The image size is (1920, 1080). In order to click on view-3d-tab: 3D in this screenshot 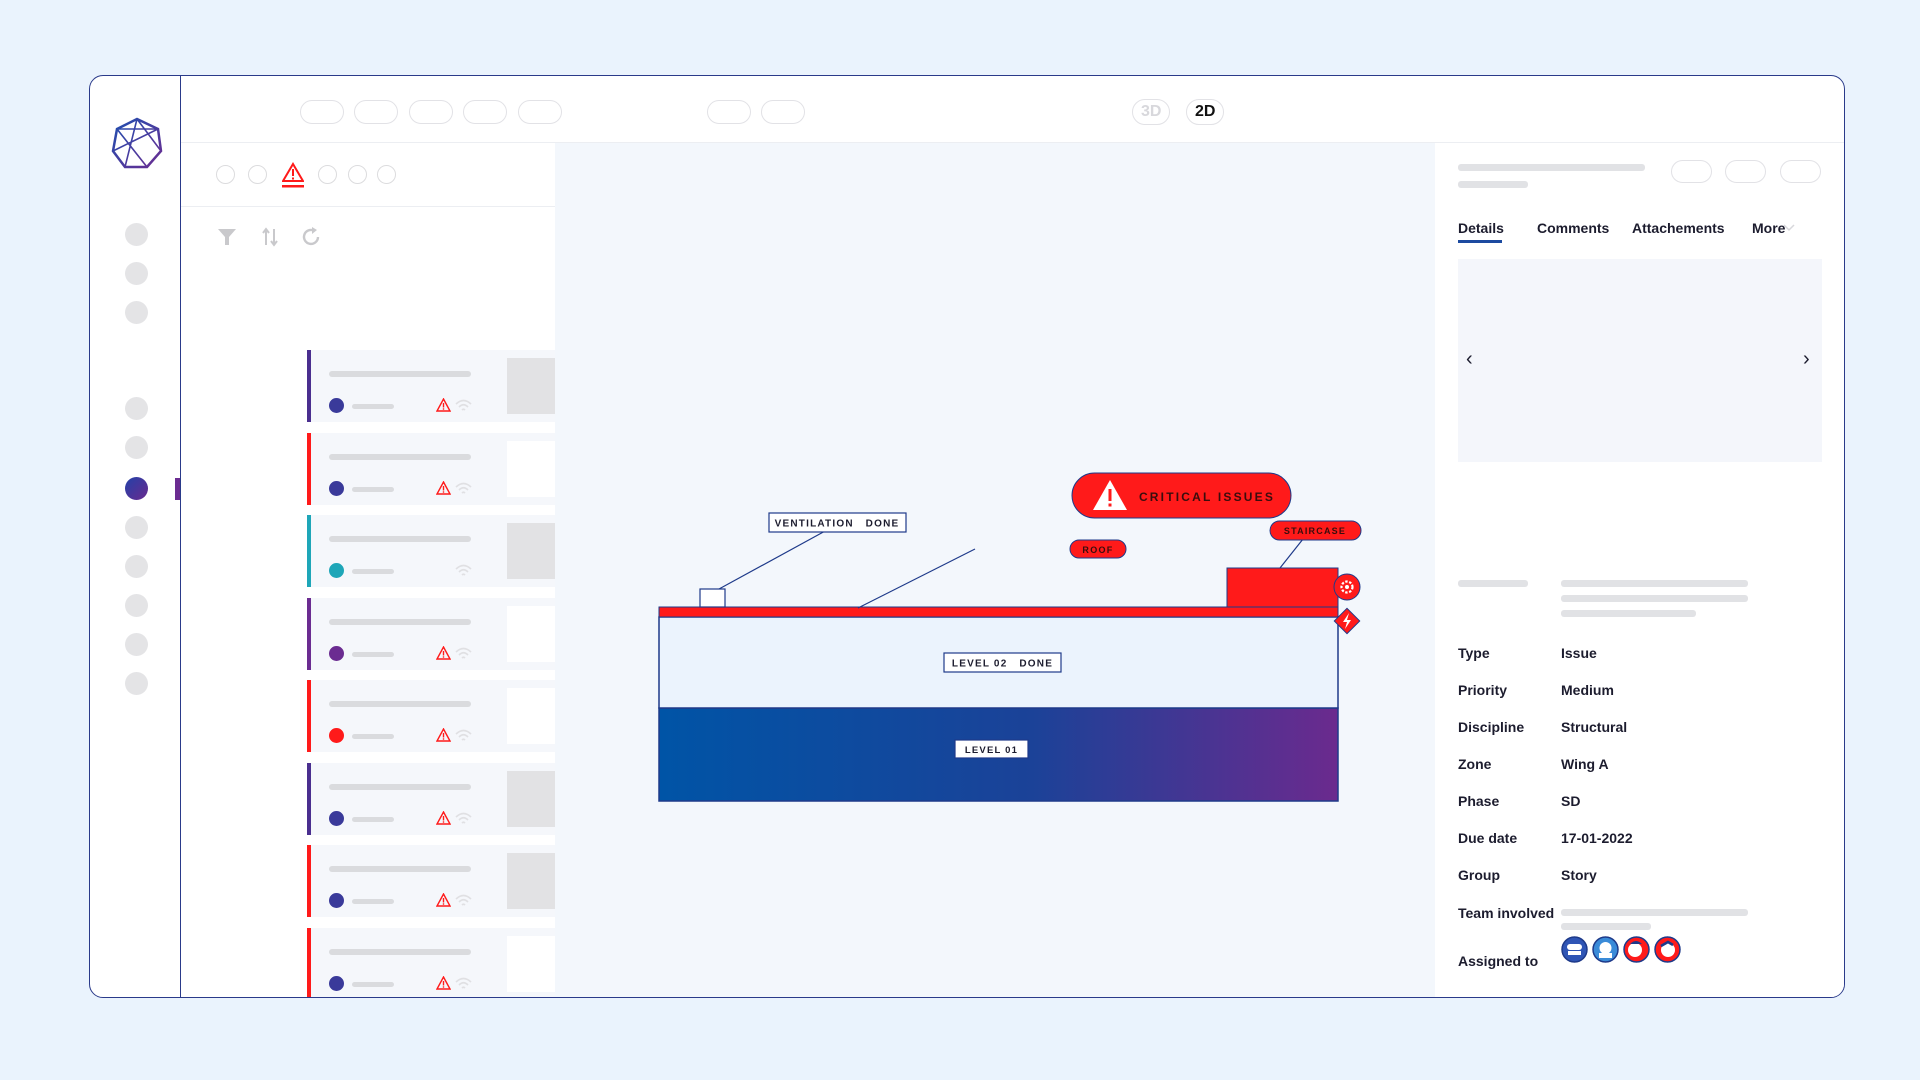, I will do `click(1151, 112)`.